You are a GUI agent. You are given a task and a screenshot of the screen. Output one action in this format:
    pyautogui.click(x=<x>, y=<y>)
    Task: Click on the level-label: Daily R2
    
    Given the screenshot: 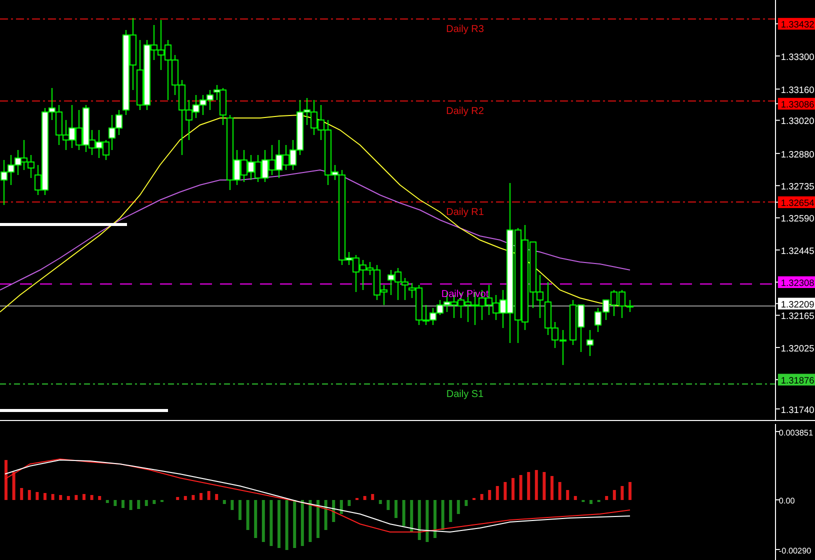 What is the action you would take?
    pyautogui.click(x=465, y=111)
    